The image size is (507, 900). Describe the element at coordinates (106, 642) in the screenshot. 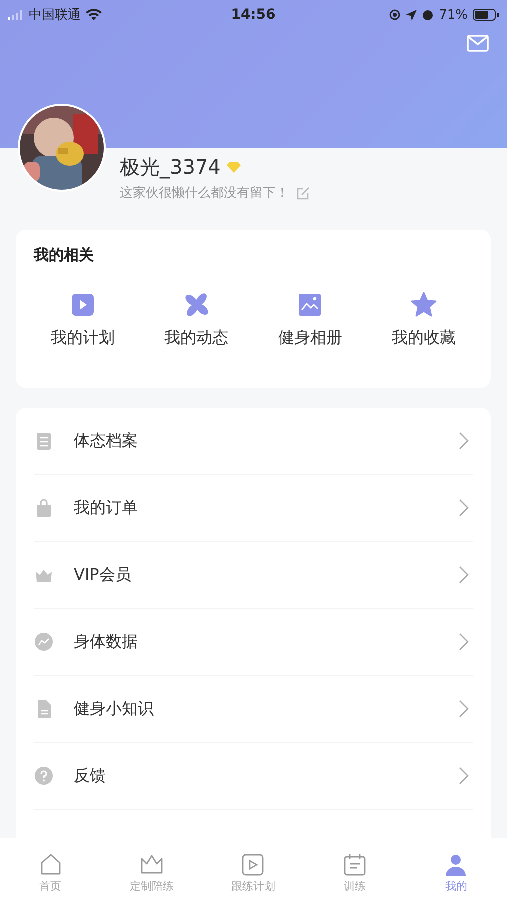

I see `menu-label: 身体数据` at that location.